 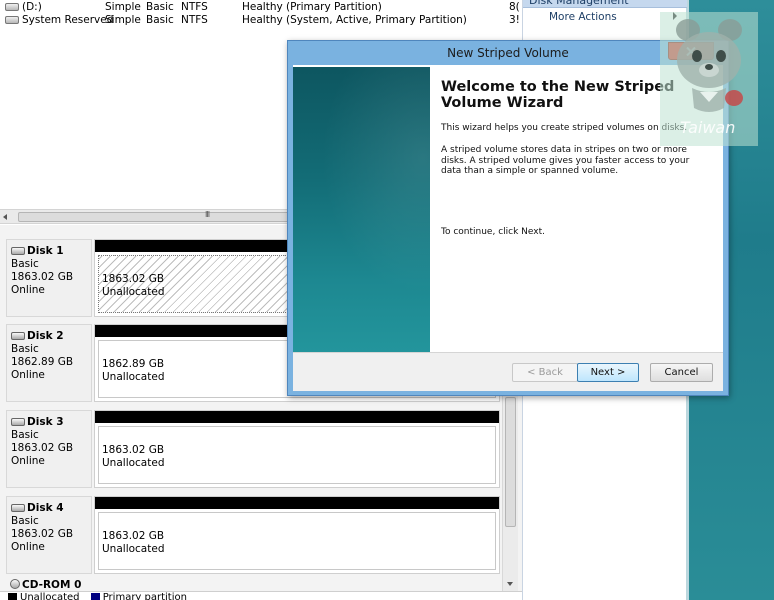 I want to click on bear-mascot-icon, so click(x=709, y=65).